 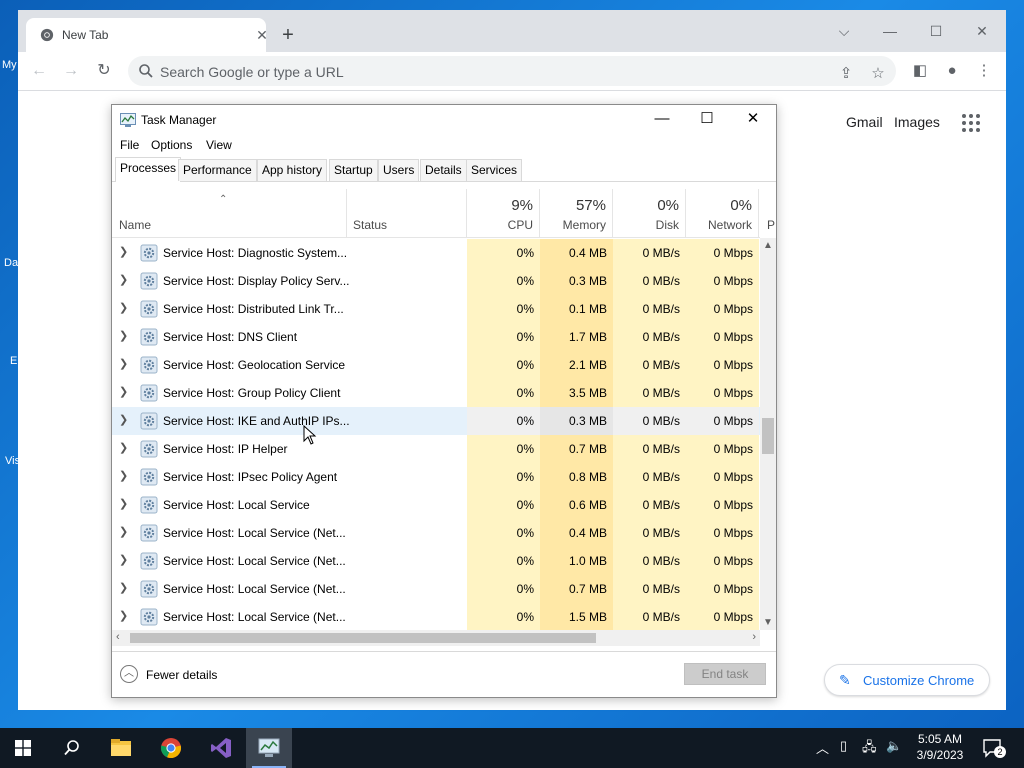 I want to click on column-status: Status, so click(x=407, y=213).